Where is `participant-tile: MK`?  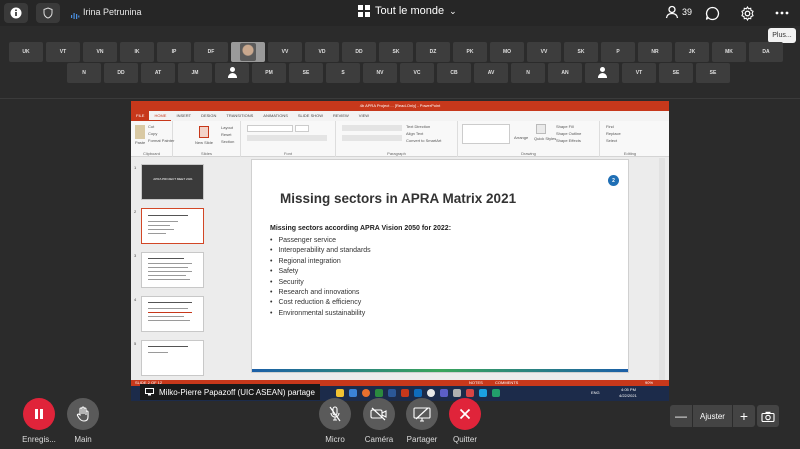 participant-tile: MK is located at coordinates (729, 52).